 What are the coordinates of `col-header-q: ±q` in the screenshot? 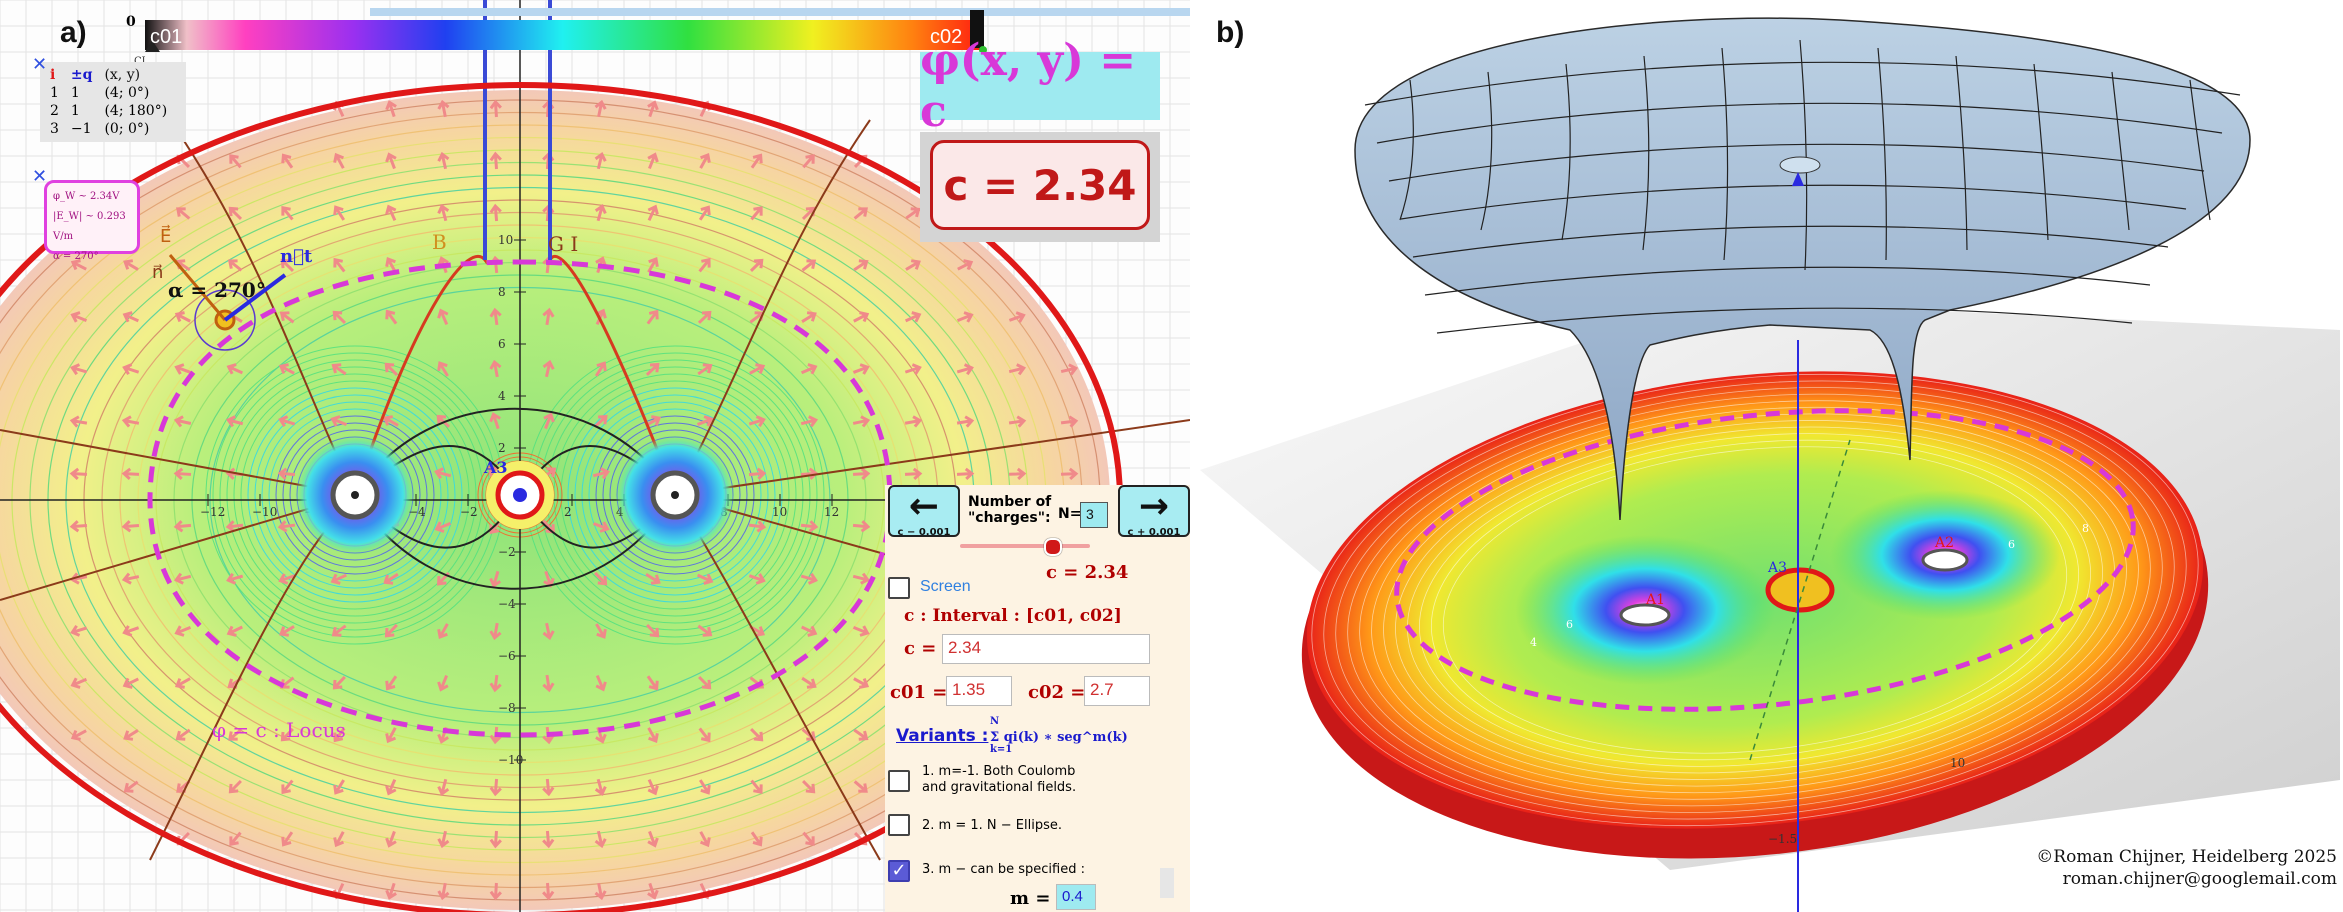 It's located at (81, 75).